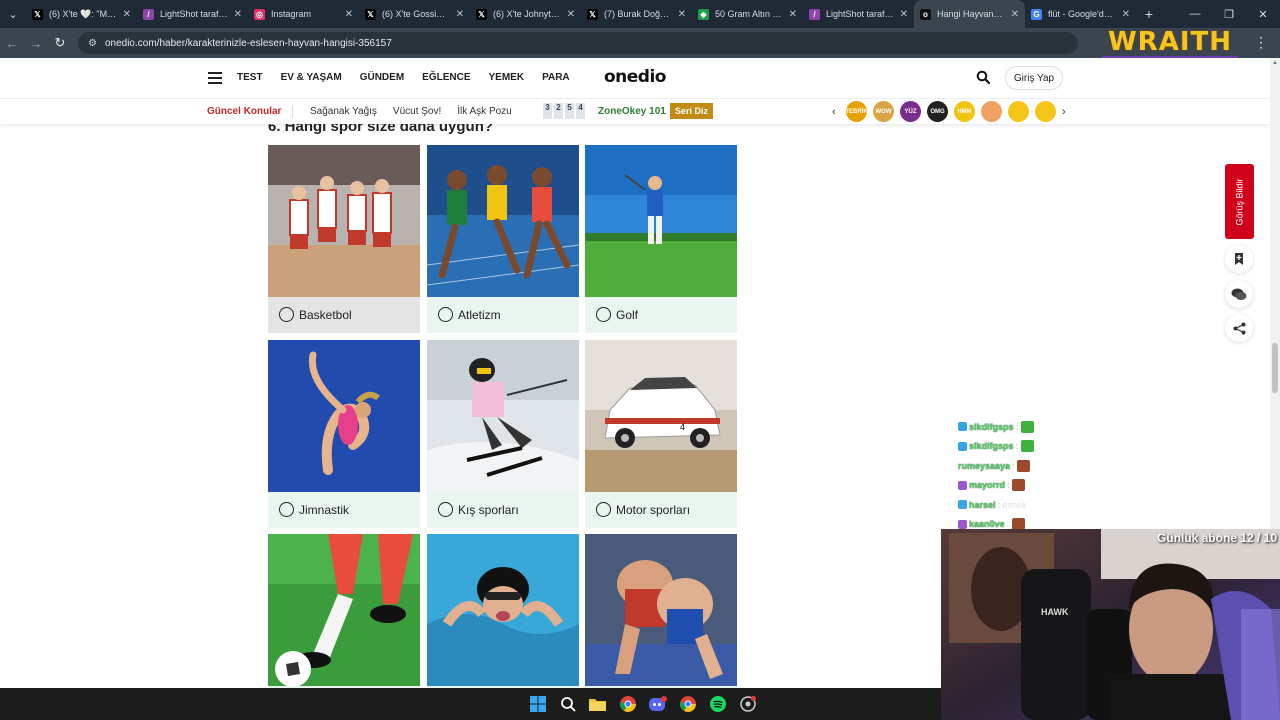 Image resolution: width=1280 pixels, height=720 pixels. What do you see at coordinates (1263, 14) in the screenshot?
I see `close-window-icon: ✕` at bounding box center [1263, 14].